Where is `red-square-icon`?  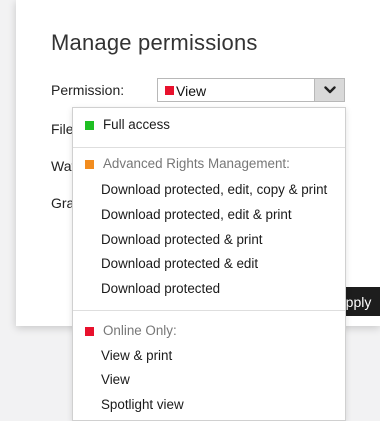
red-square-icon is located at coordinates (89, 331).